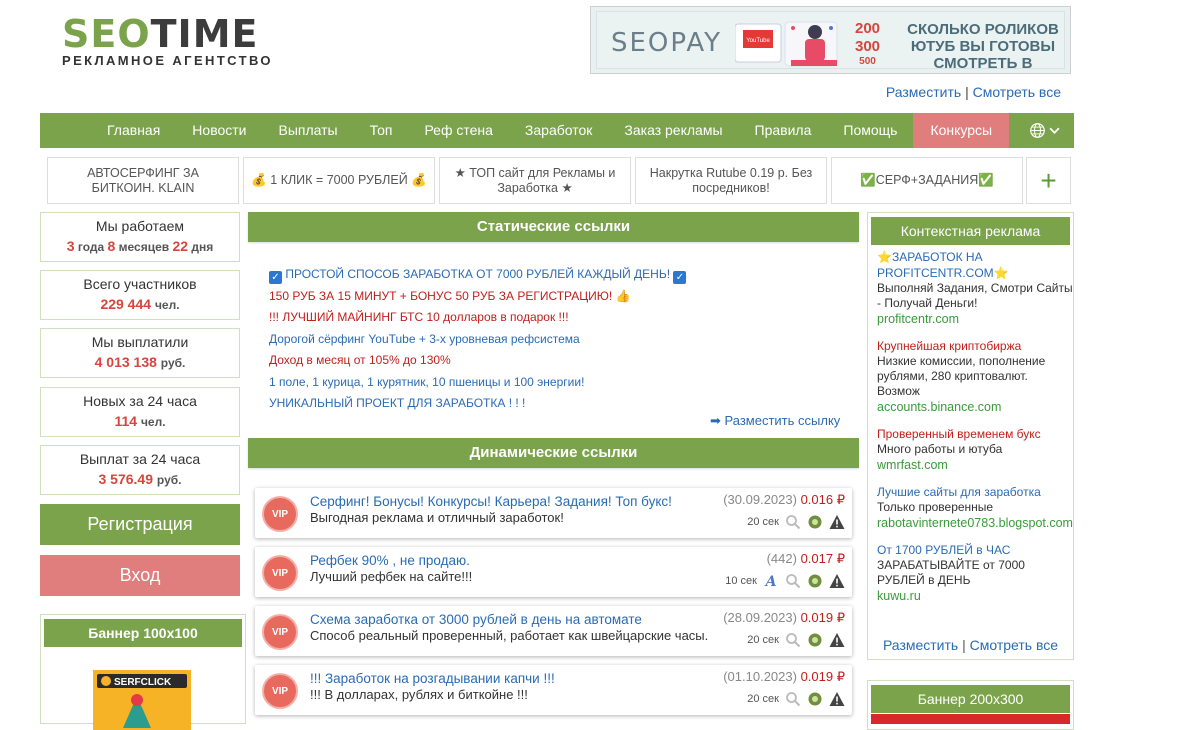 The height and width of the screenshot is (730, 1200). What do you see at coordinates (535, 180) in the screenshot?
I see `text-ad: ★ ТОП сайт для Рекламы и Заработка ★` at bounding box center [535, 180].